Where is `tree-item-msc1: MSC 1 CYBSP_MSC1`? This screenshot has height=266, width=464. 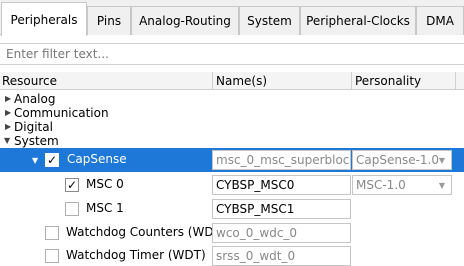 tree-item-msc1: MSC 1 CYBSP_MSC1 is located at coordinates (232, 209).